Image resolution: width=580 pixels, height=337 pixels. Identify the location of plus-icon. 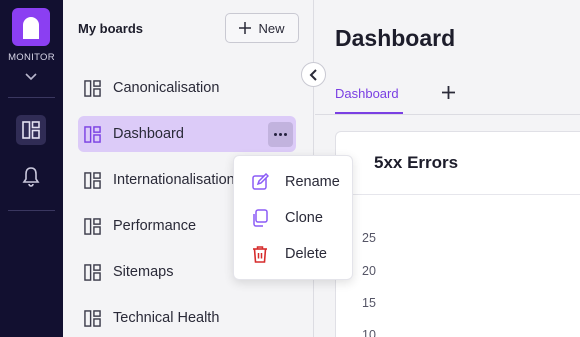
(245, 28).